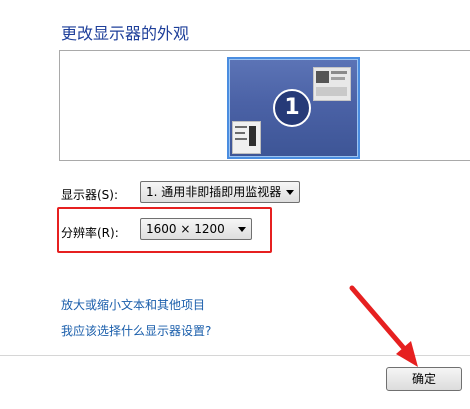 The width and height of the screenshot is (470, 409). Describe the element at coordinates (383, 326) in the screenshot. I see `annotation-arrow-icon` at that location.